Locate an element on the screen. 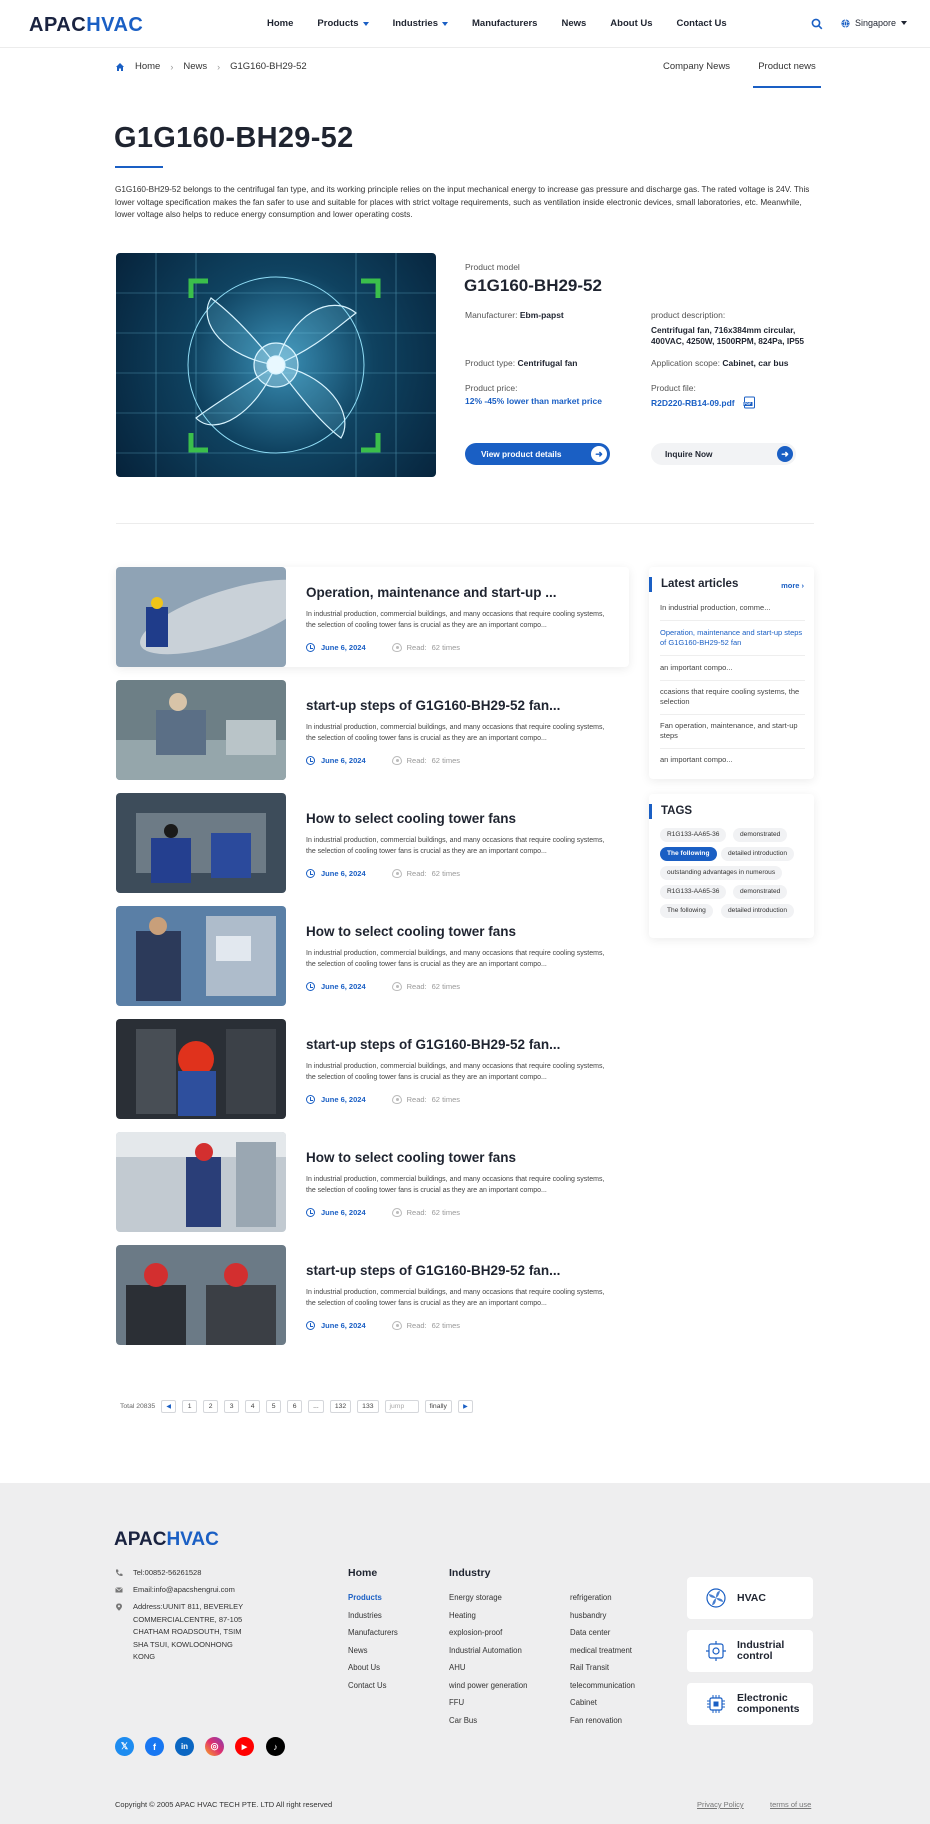 Image resolution: width=930 pixels, height=1824 pixels. tab-product-news: Product news is located at coordinates (787, 74).